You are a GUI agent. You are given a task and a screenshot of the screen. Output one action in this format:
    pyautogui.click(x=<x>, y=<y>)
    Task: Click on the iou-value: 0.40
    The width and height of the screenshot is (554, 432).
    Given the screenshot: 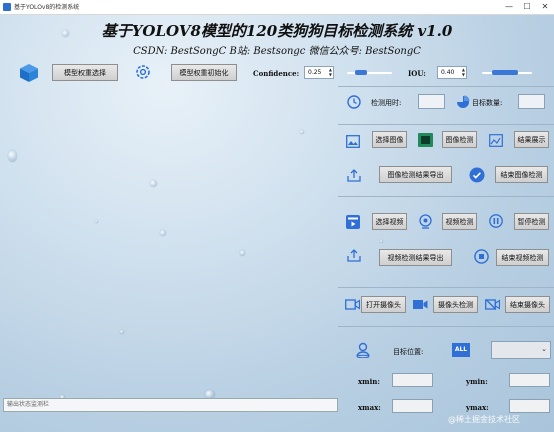 What is the action you would take?
    pyautogui.click(x=448, y=72)
    